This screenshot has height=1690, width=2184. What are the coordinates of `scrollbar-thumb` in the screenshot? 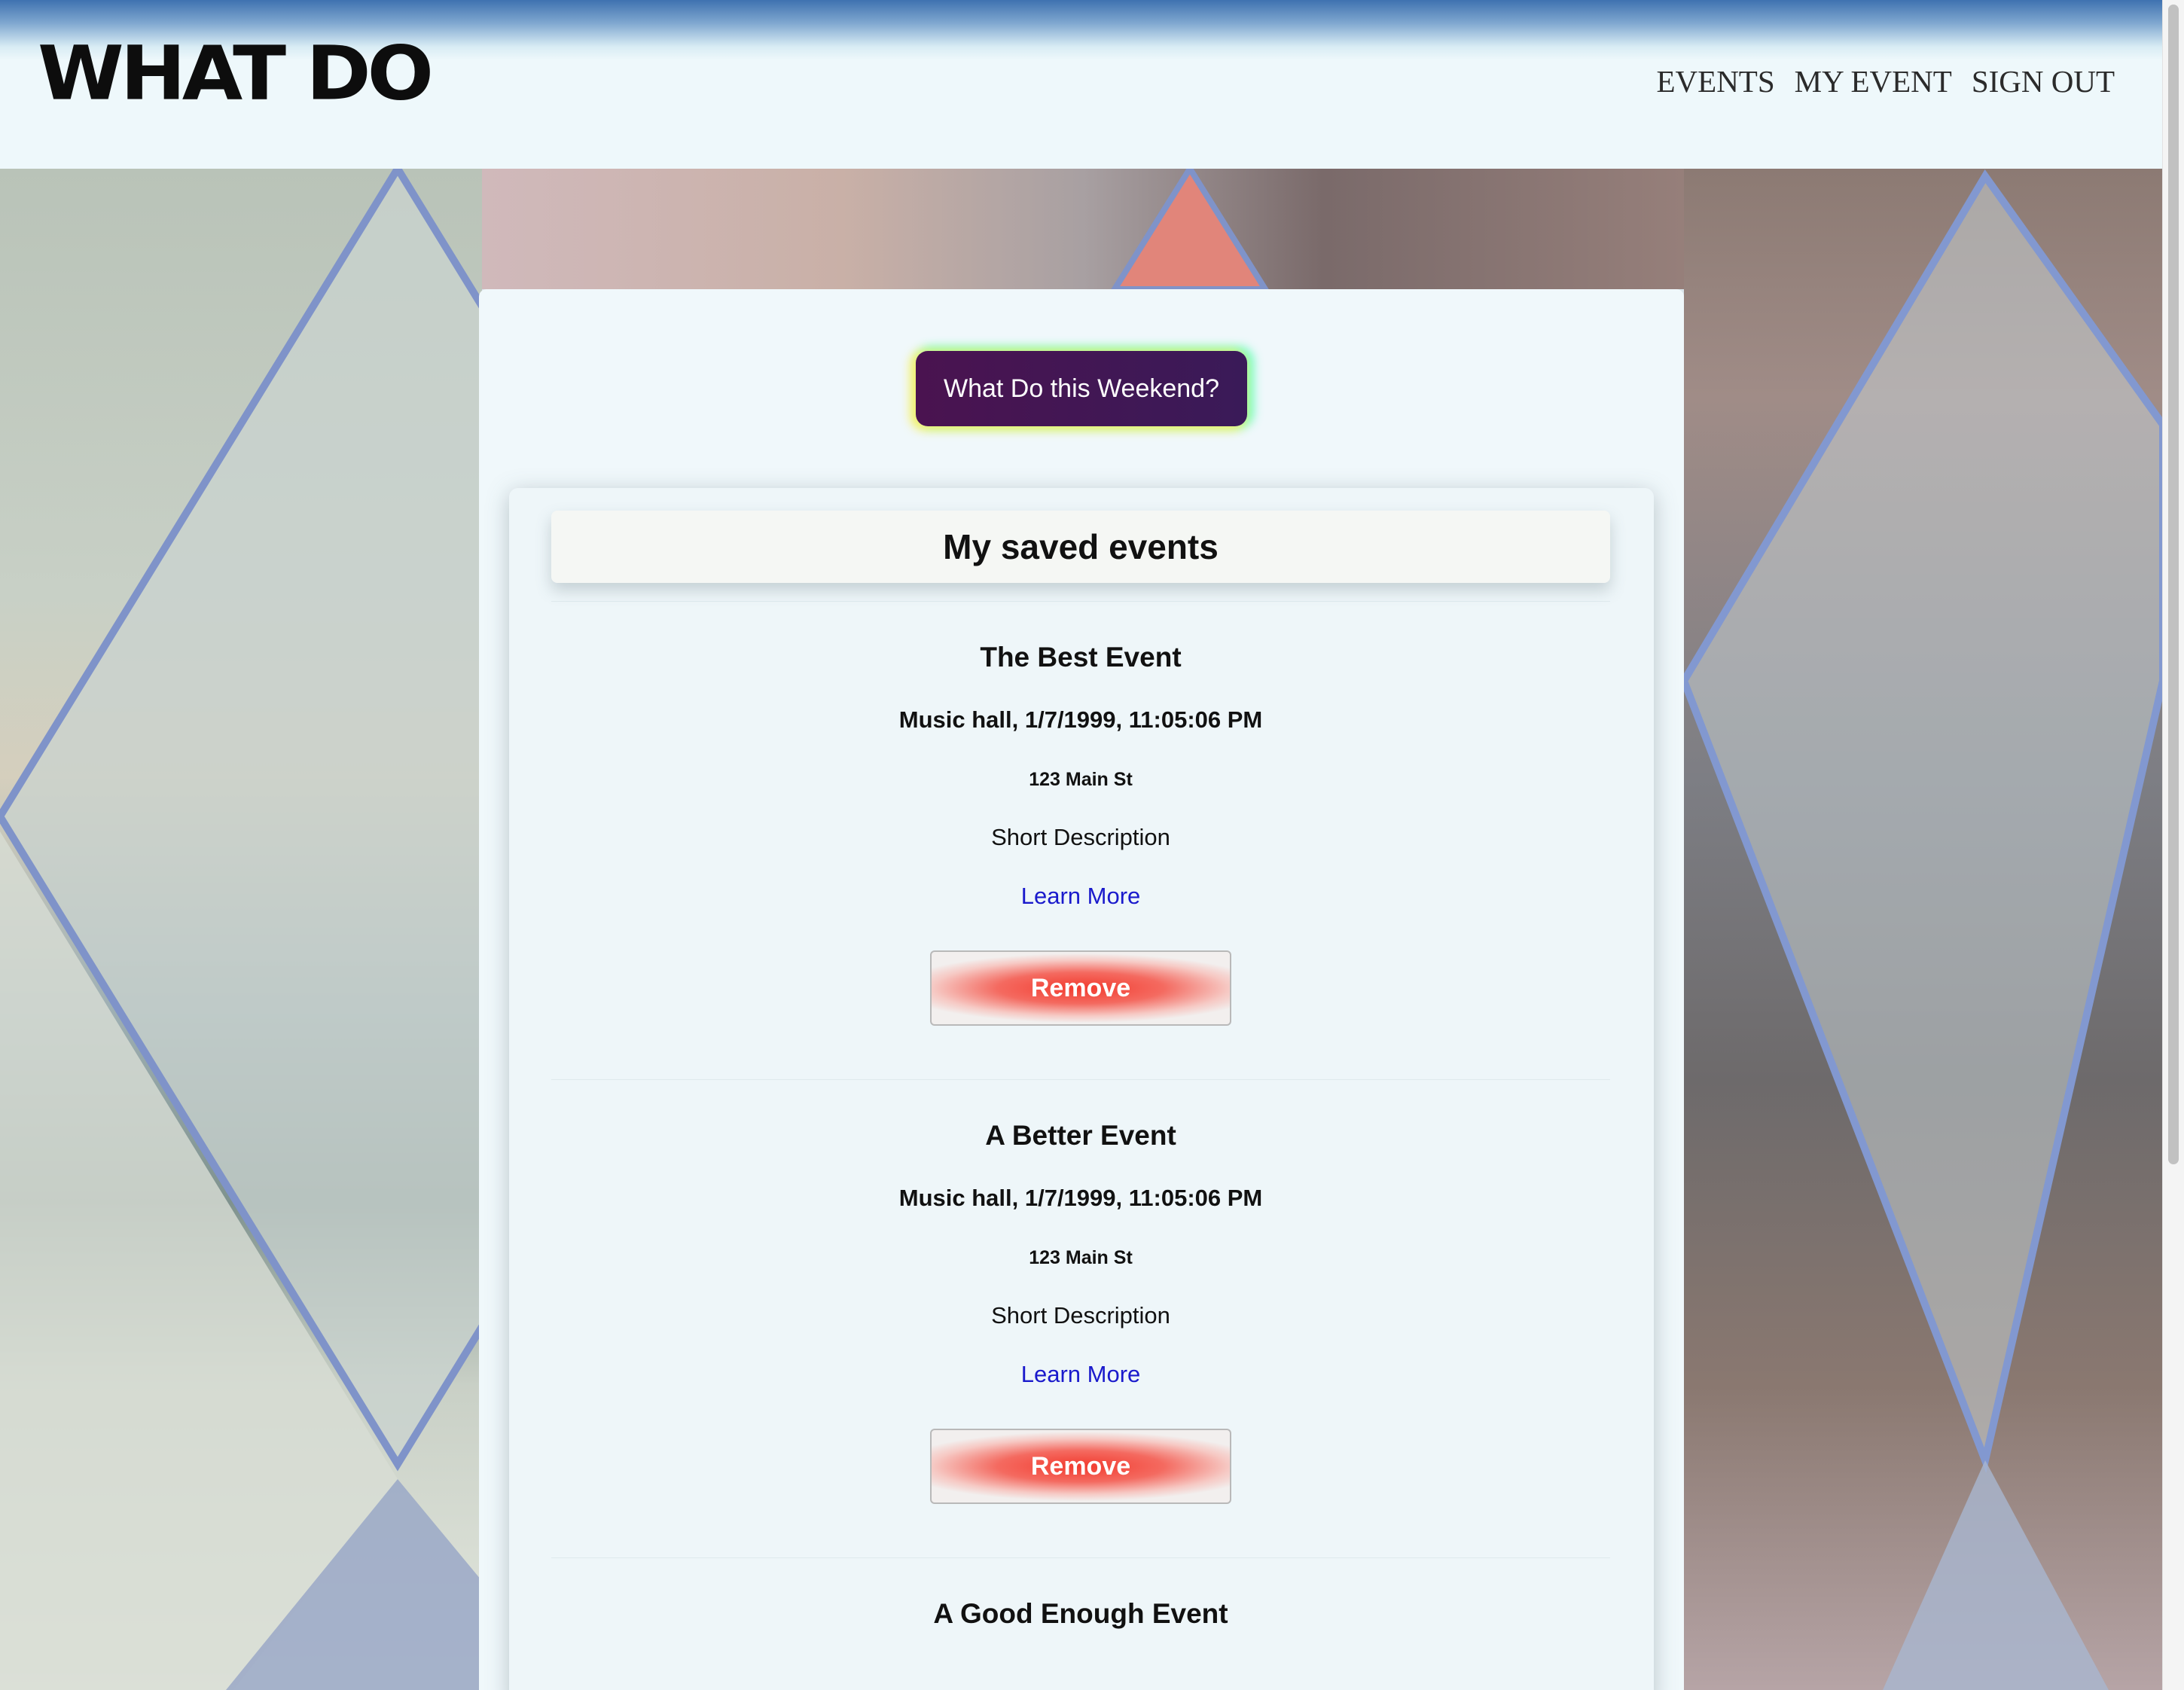 It's located at (2173, 585).